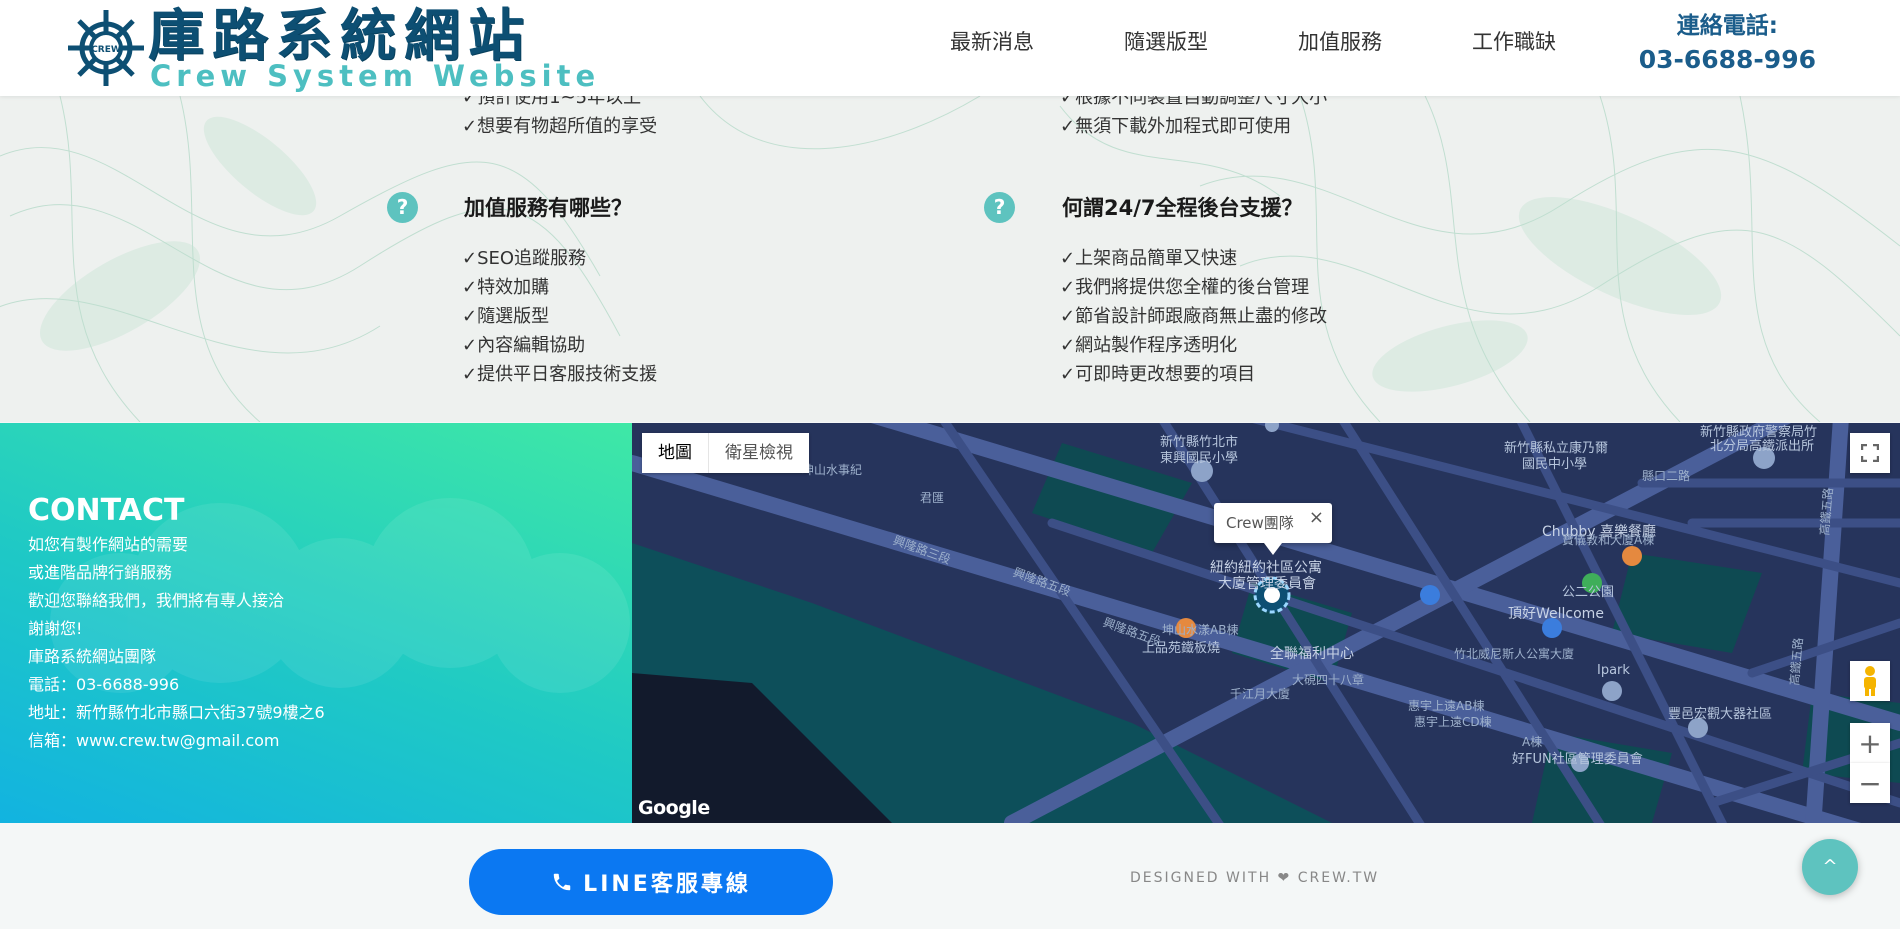  What do you see at coordinates (55, 628) in the screenshot?
I see `contact-line: 謝謝您!` at bounding box center [55, 628].